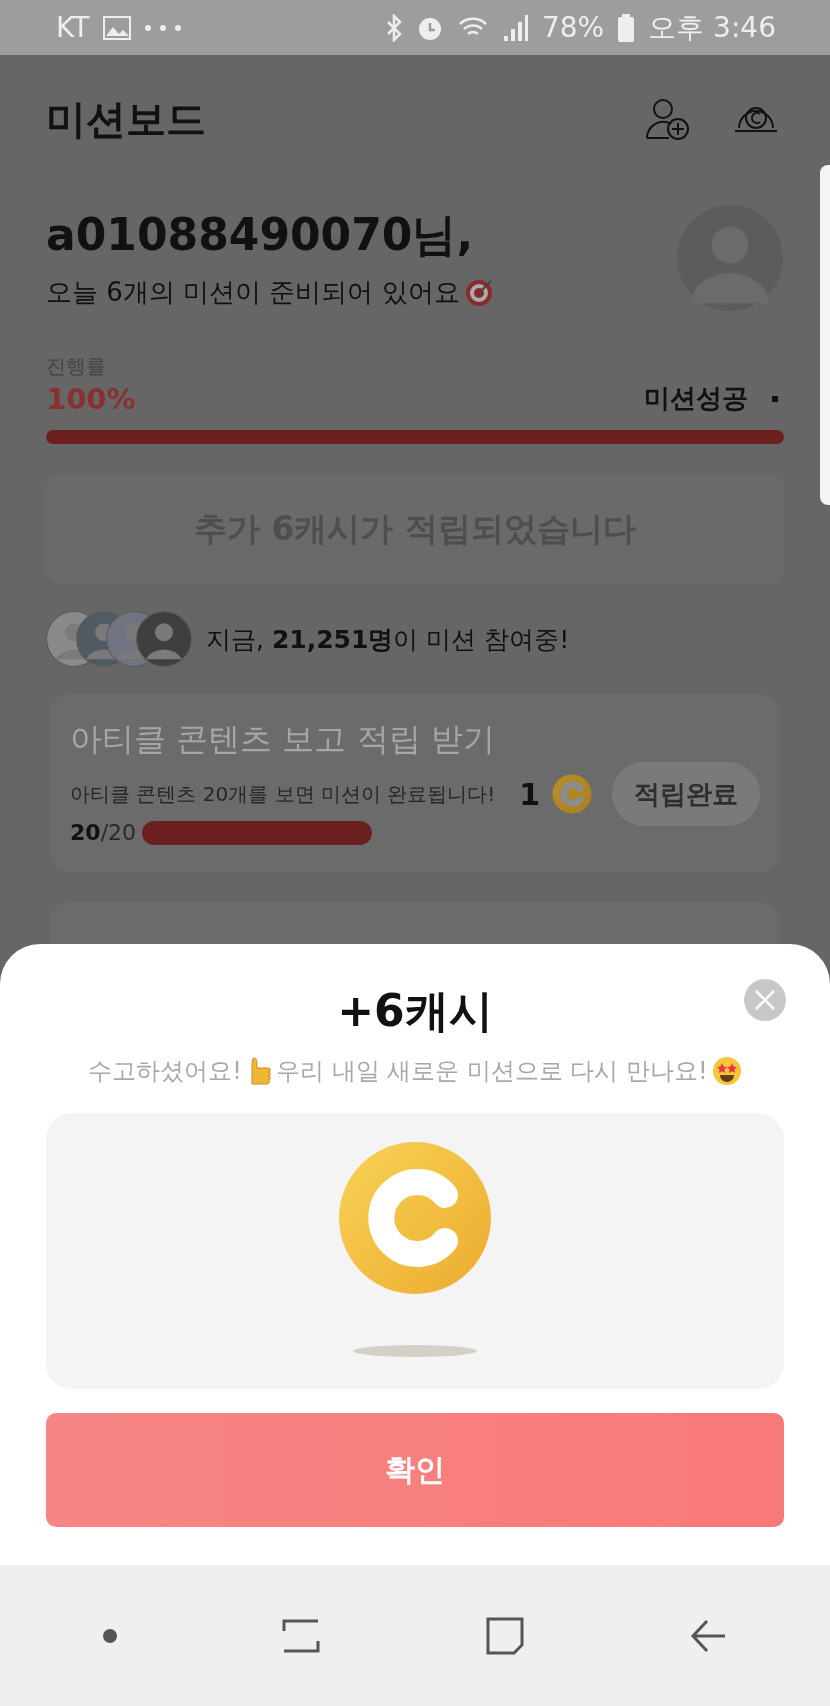 The image size is (830, 1706). Describe the element at coordinates (73, 27) in the screenshot. I see `carrier-name: KT` at that location.